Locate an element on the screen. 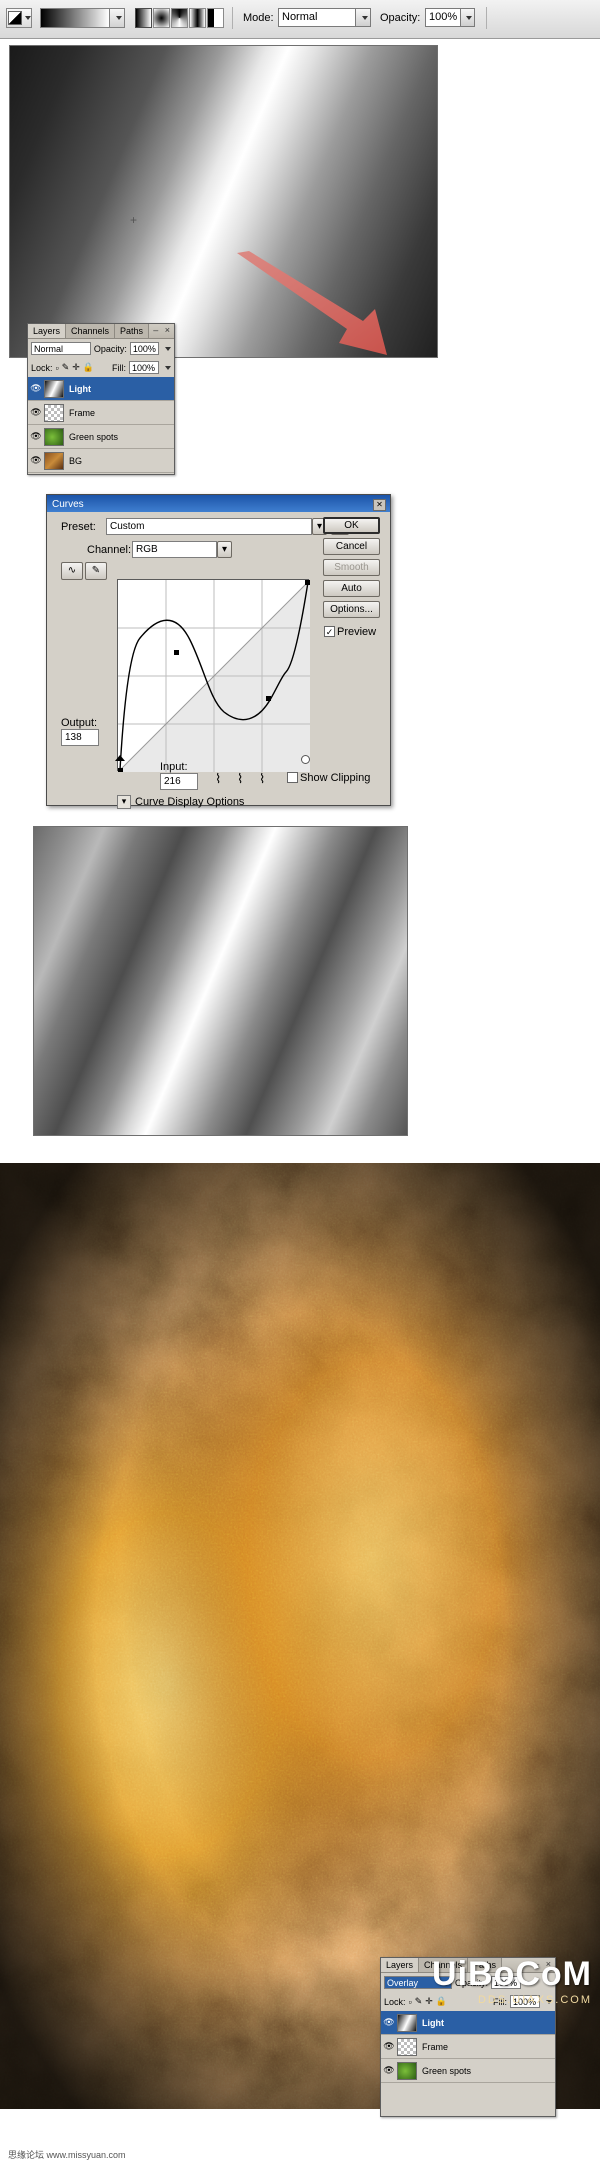  watermark: UiBoCoM DDS.UIAXS.COM is located at coordinates (512, 1980).